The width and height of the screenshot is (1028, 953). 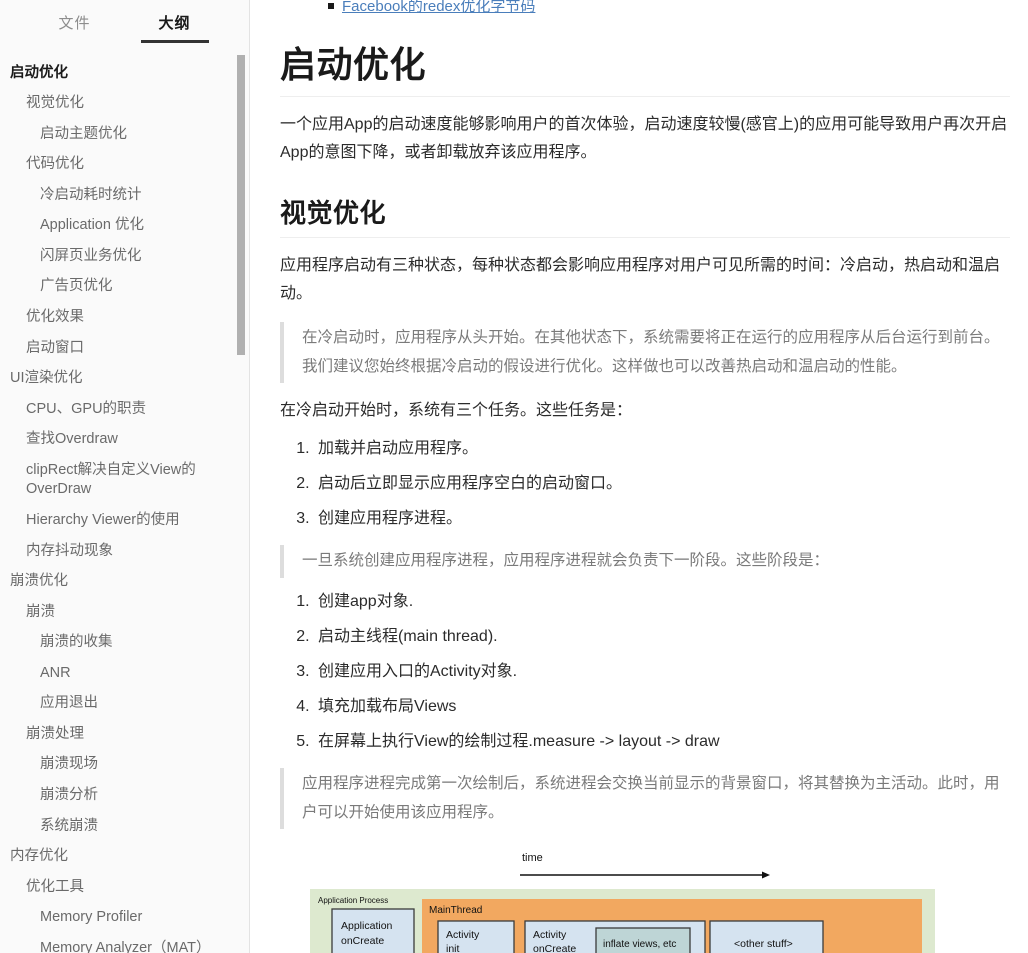 What do you see at coordinates (453, 948) in the screenshot?
I see `svg-text: init` at bounding box center [453, 948].